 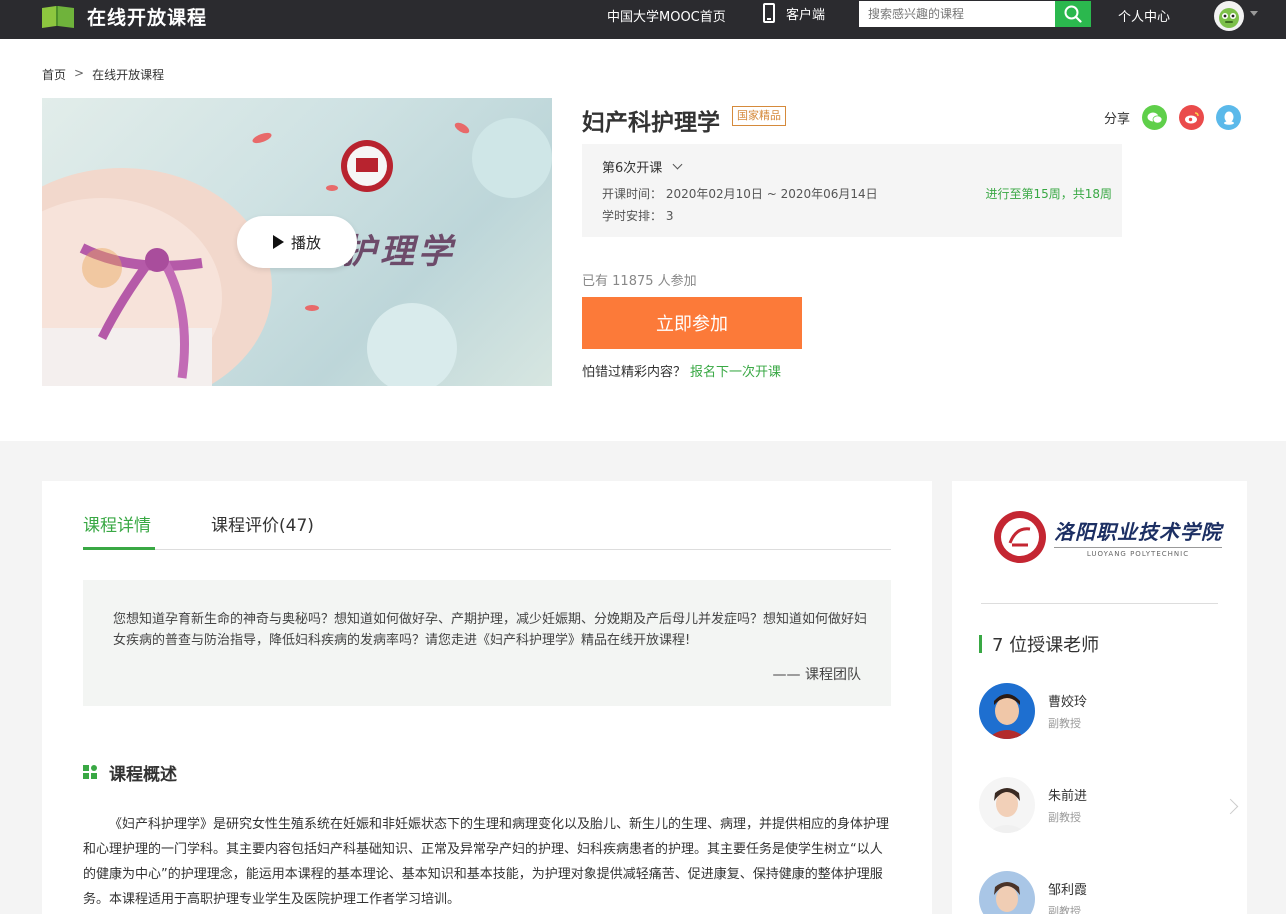 I want to click on share-bar: 分享, so click(x=1173, y=117).